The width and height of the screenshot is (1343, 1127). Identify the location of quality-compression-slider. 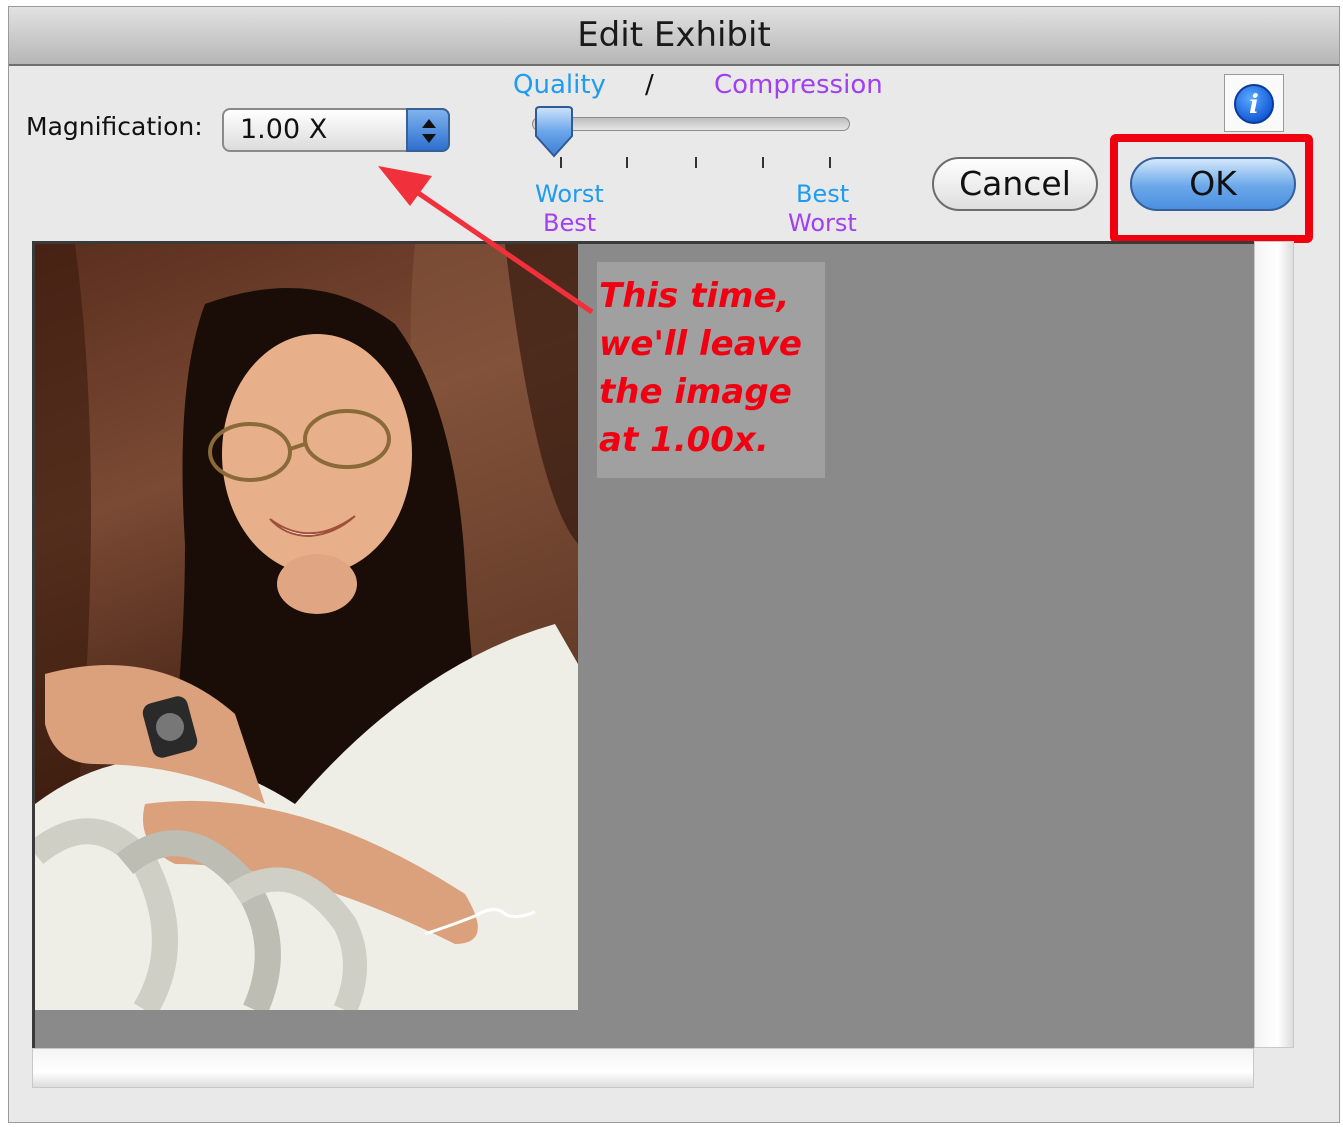
(691, 124).